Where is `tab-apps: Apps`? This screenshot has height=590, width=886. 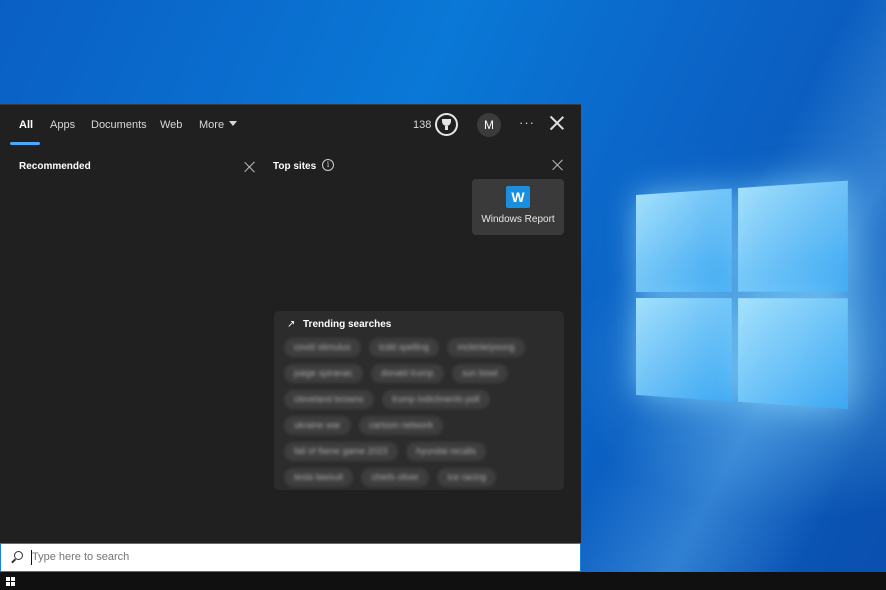
tab-apps: Apps is located at coordinates (62, 125).